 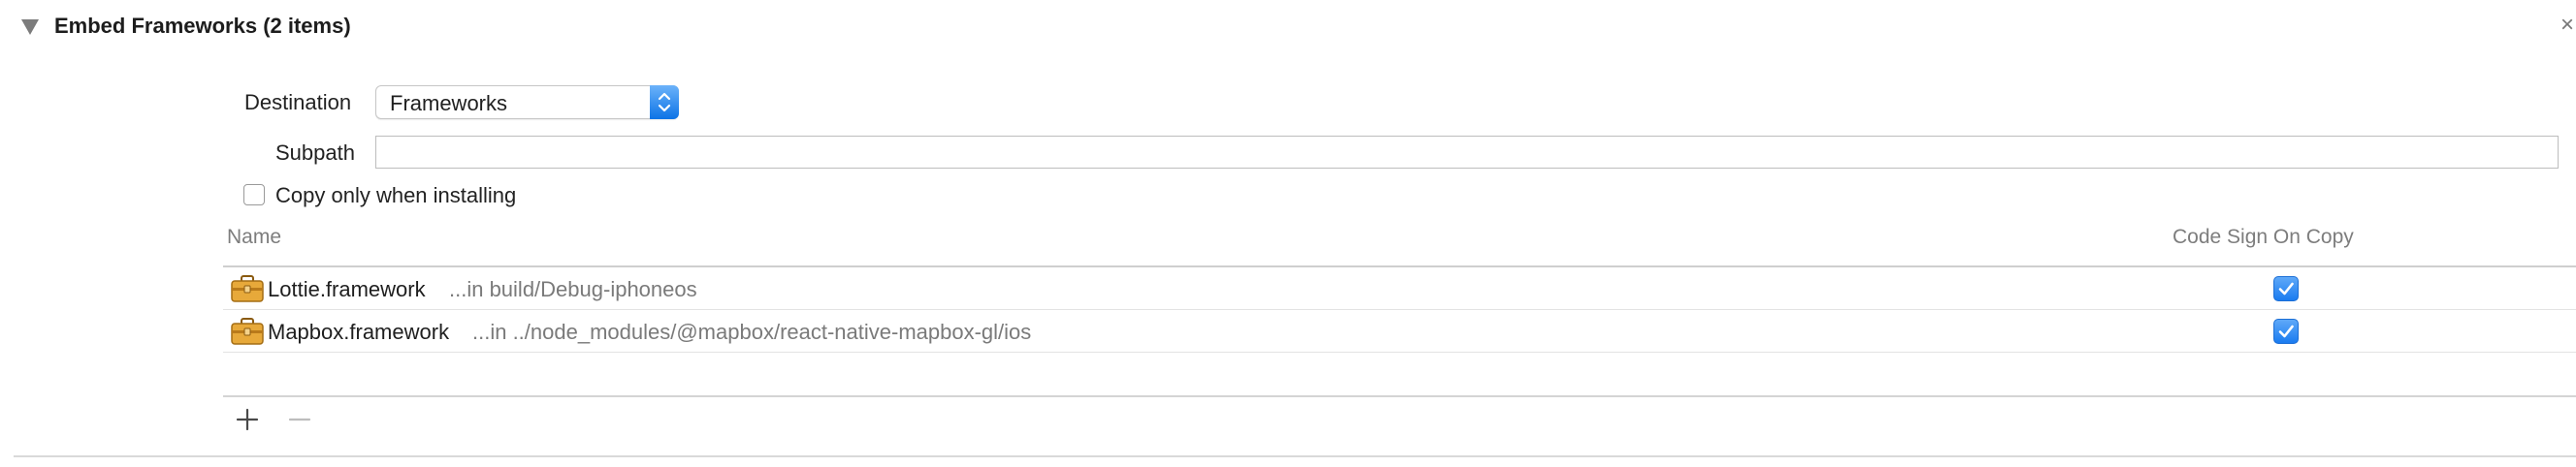 I want to click on row-divider, so click(x=1399, y=352).